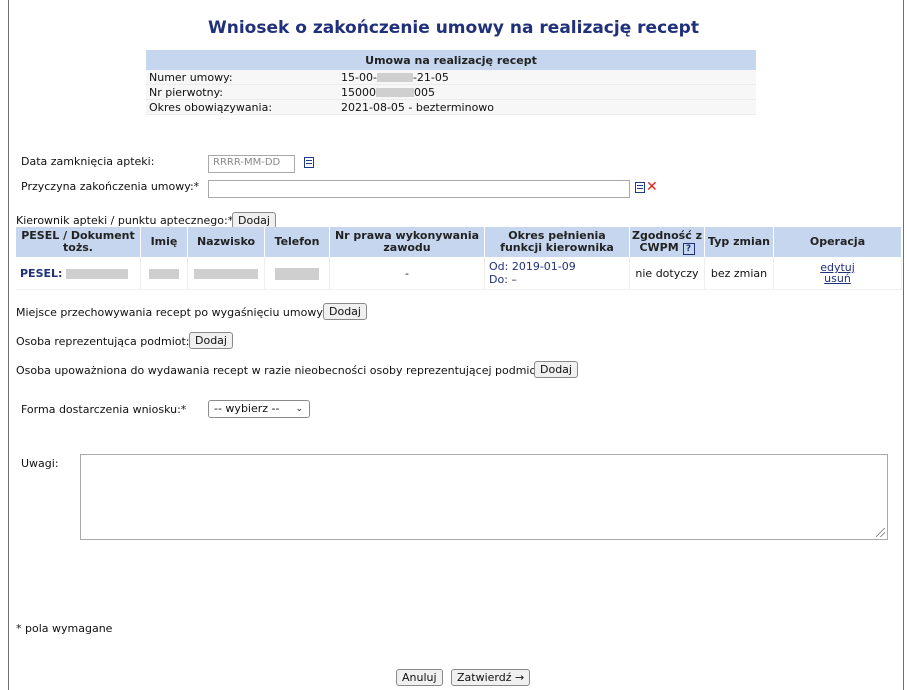  Describe the element at coordinates (547, 92) in the screenshot. I see `contract-original-value: 15000 005` at that location.